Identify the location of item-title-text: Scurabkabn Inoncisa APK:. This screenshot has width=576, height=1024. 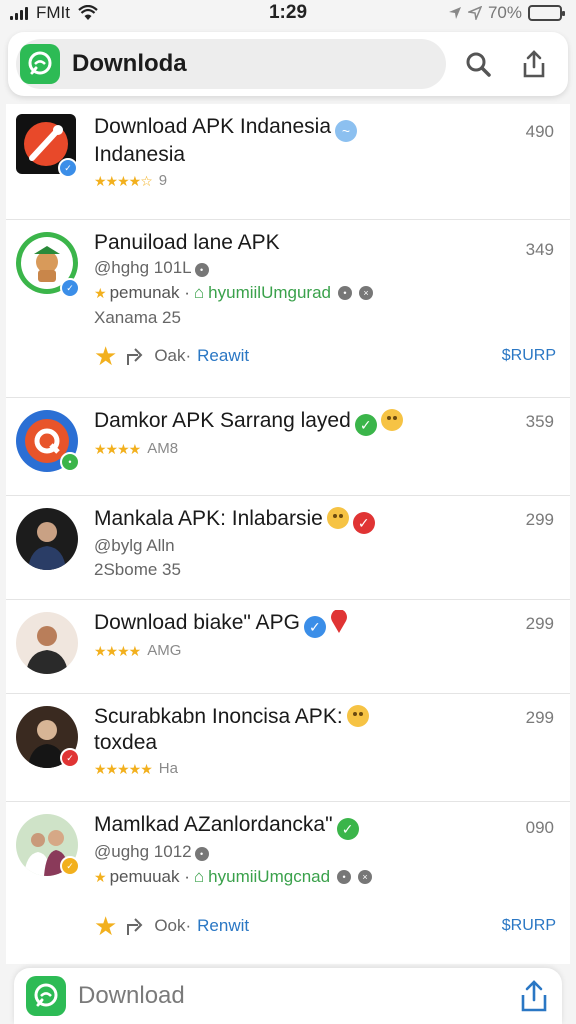
(218, 716).